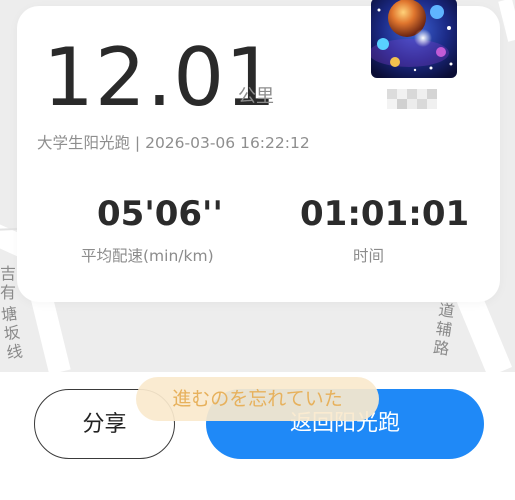 The width and height of the screenshot is (515, 500). Describe the element at coordinates (369, 256) in the screenshot. I see `time-label: 时间` at that location.